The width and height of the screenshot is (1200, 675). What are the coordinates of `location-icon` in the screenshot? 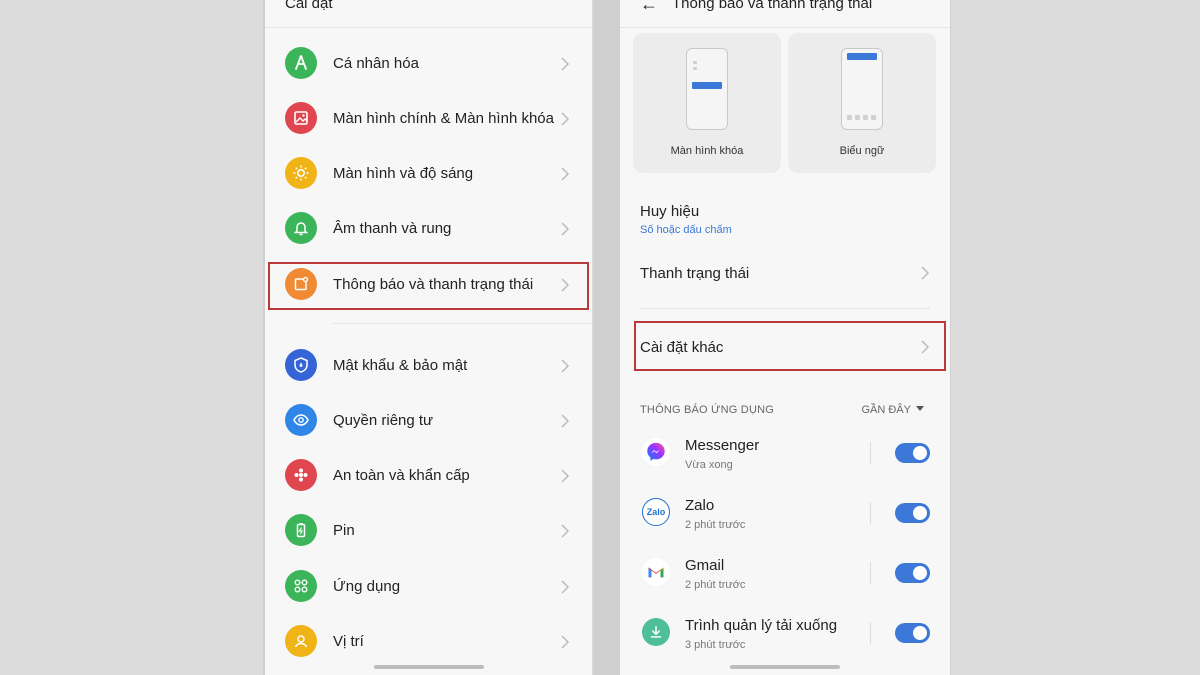 It's located at (301, 641).